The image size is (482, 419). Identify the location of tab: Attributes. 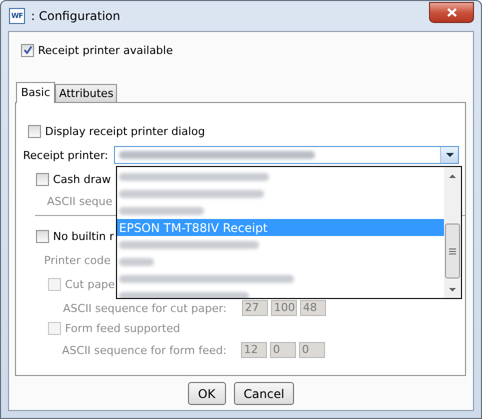
(86, 93).